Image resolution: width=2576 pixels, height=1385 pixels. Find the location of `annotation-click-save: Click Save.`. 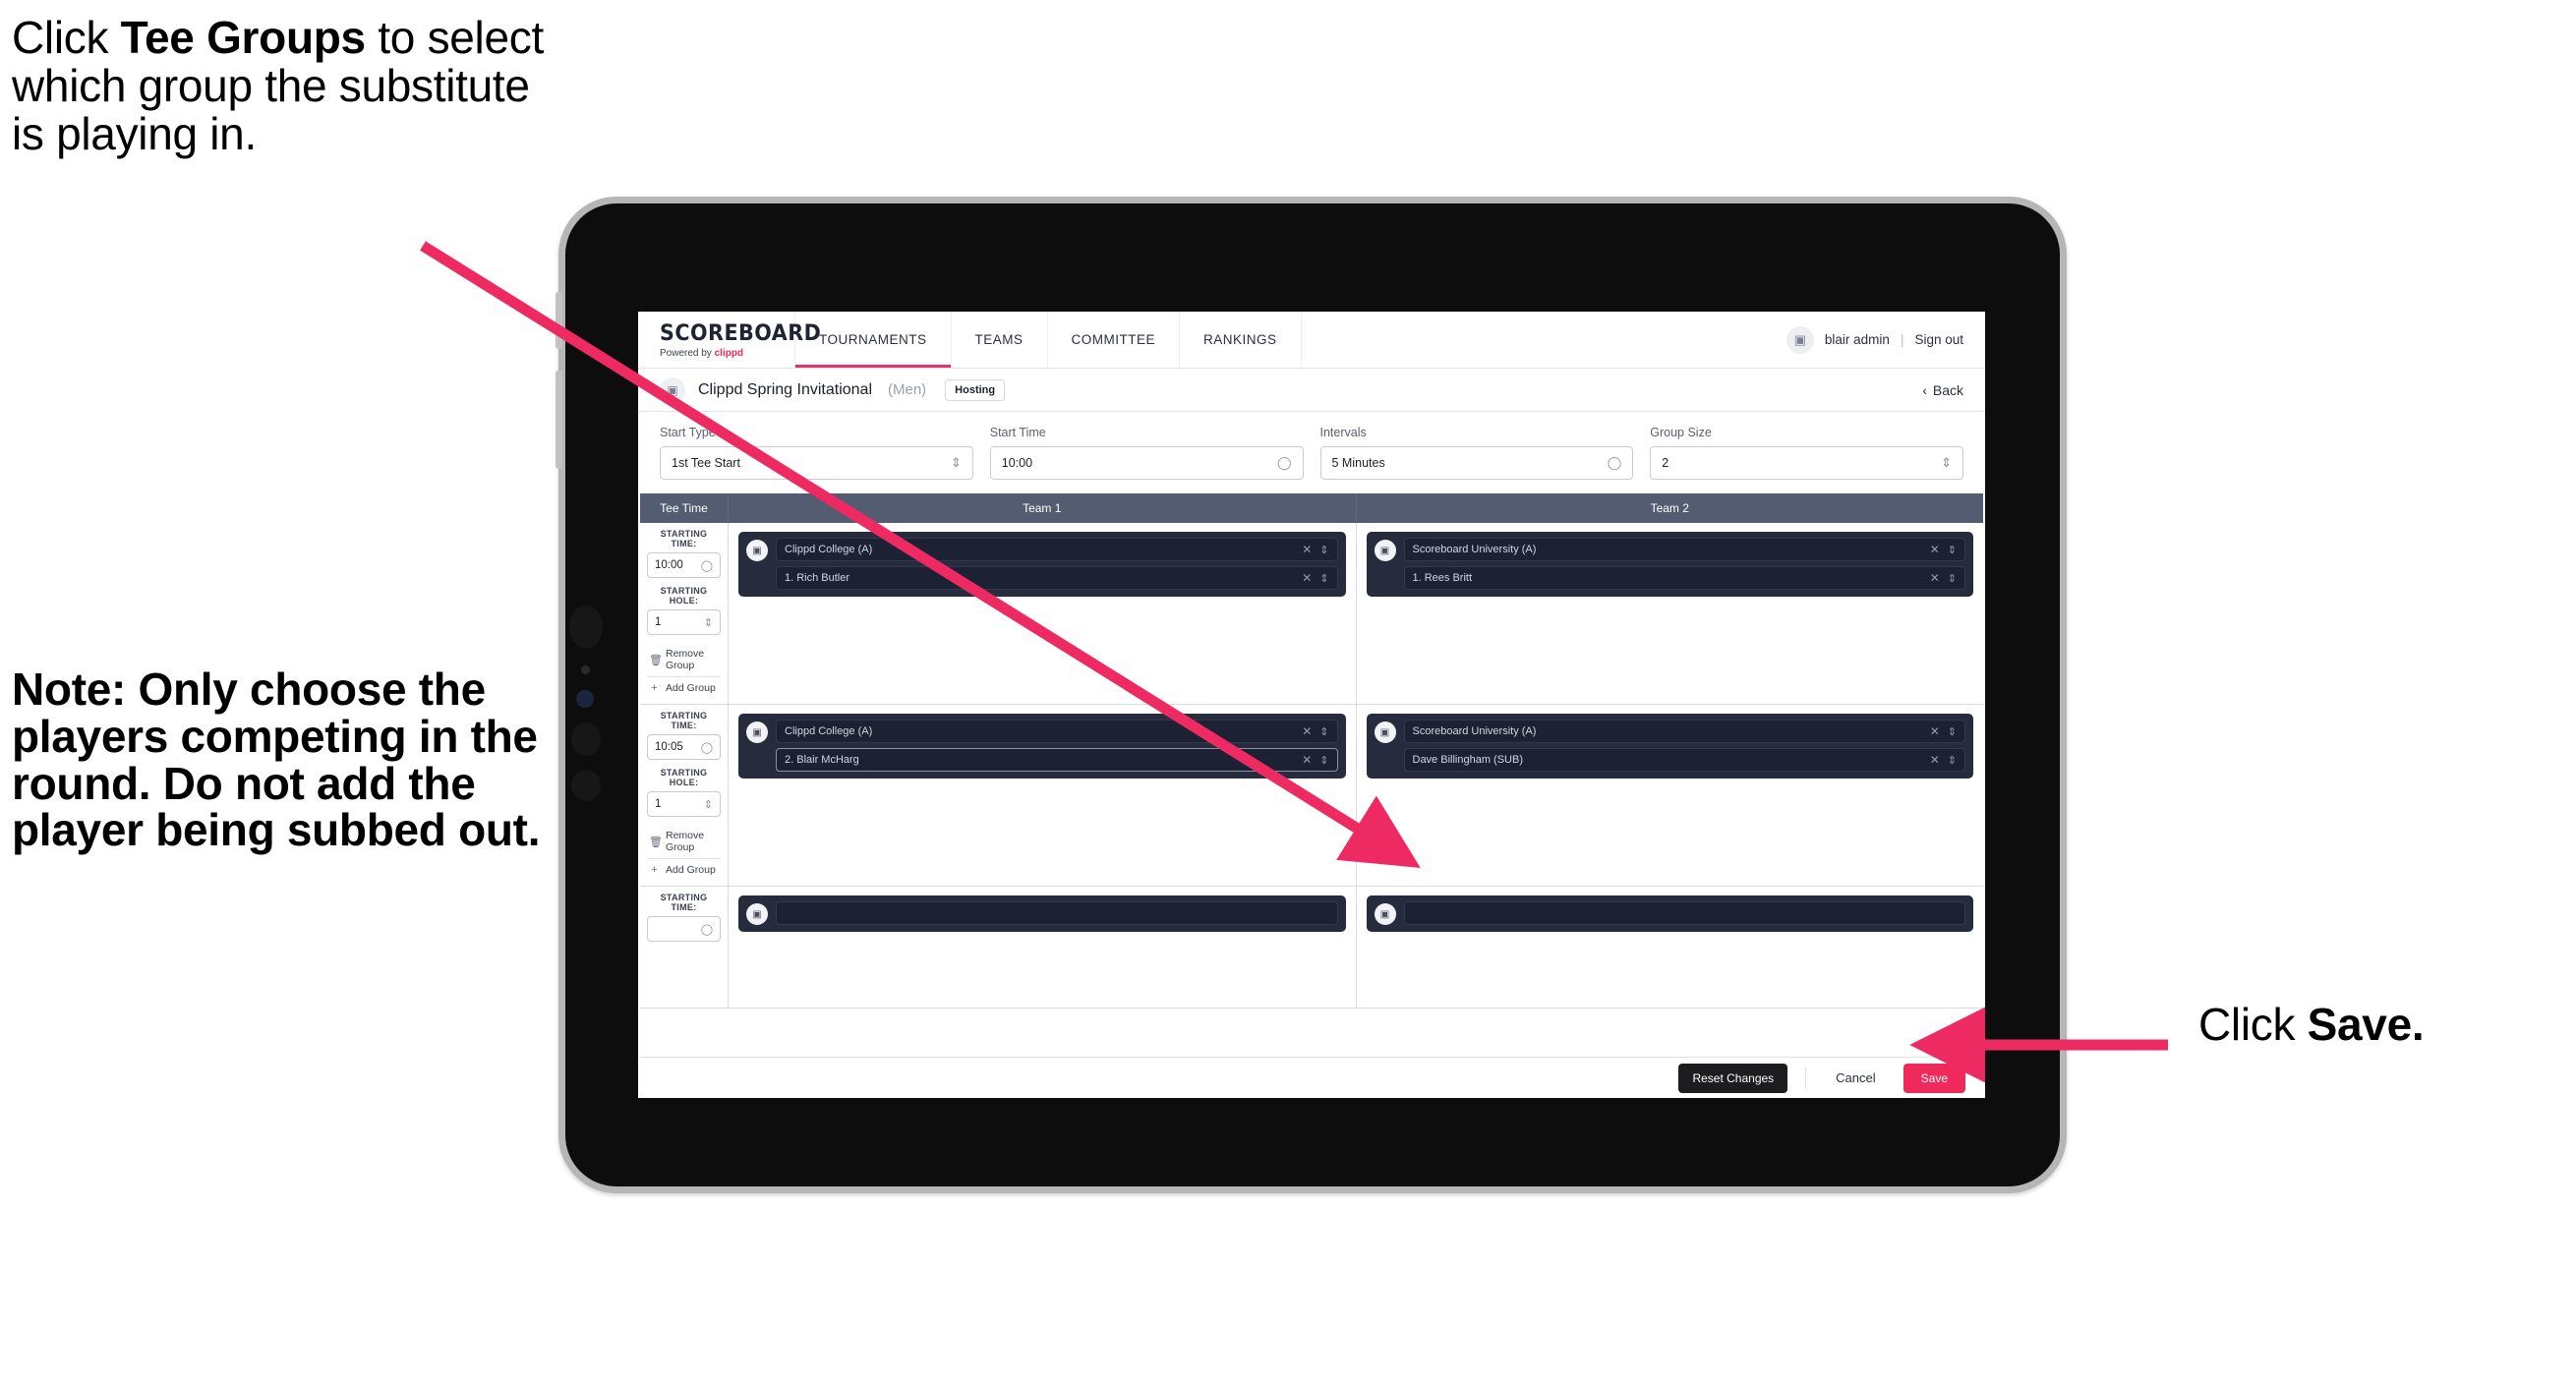

annotation-click-save: Click Save. is located at coordinates (2385, 1025).